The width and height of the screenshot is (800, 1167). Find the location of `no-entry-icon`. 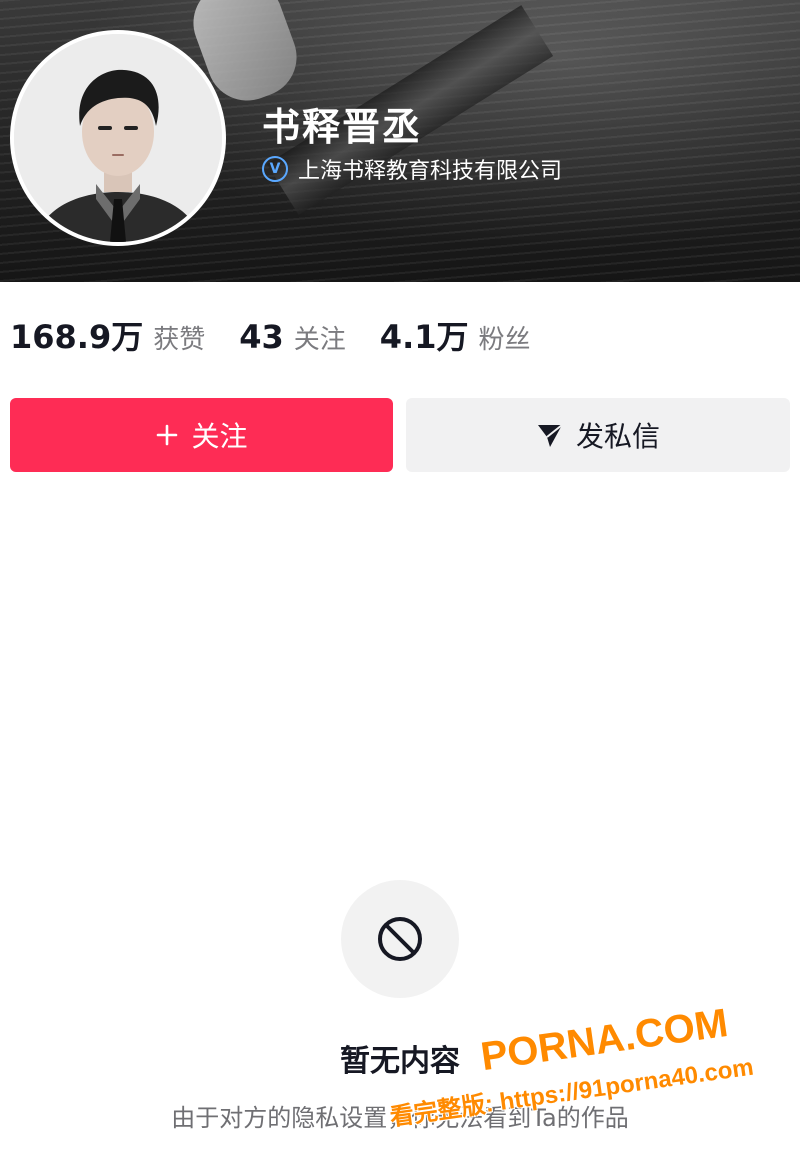

no-entry-icon is located at coordinates (400, 939).